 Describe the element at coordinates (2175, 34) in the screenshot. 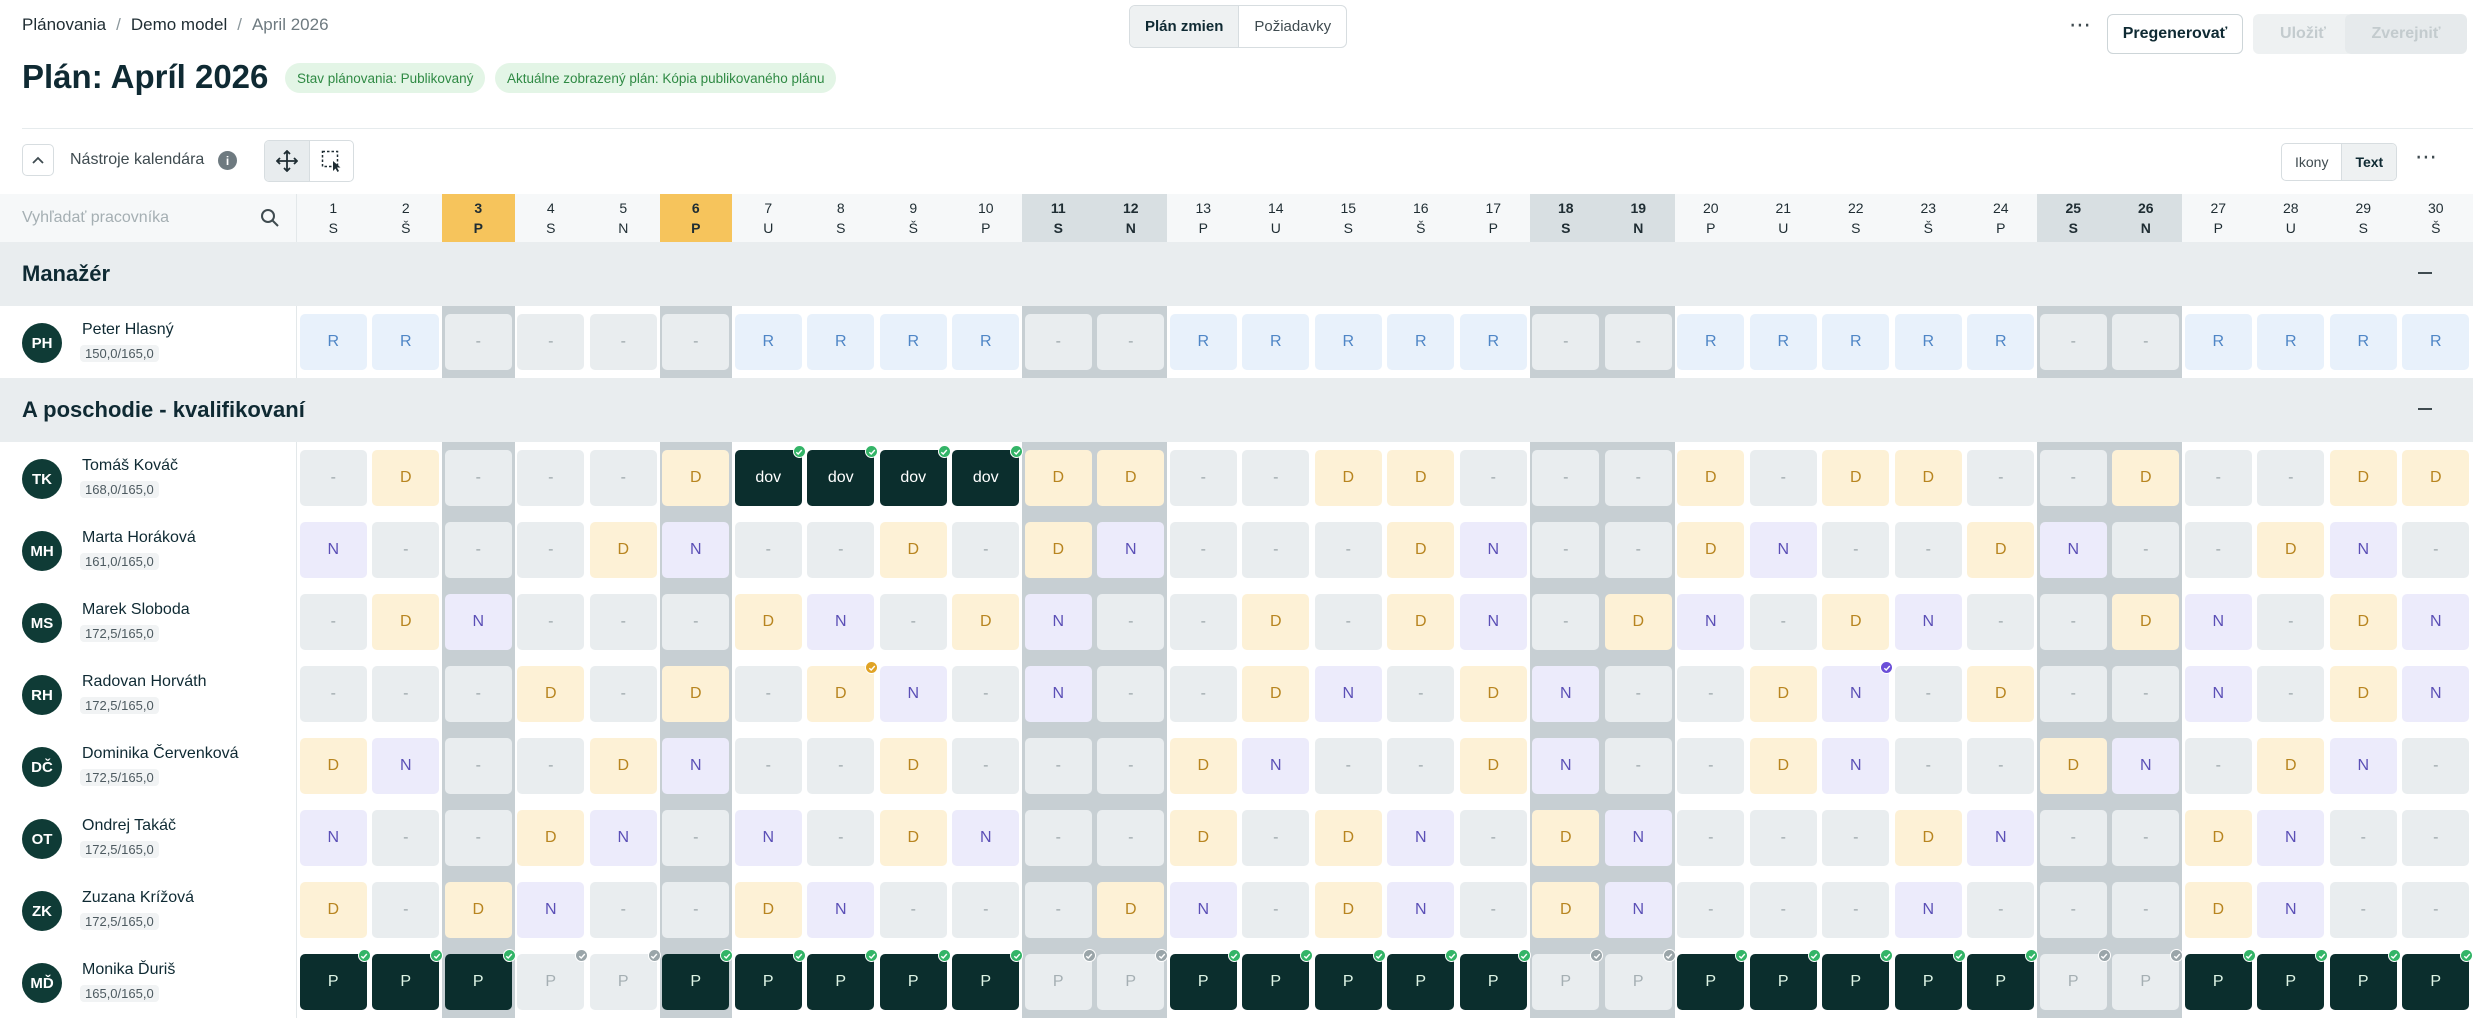

I see `regenerate-button: Pregenerovať` at that location.